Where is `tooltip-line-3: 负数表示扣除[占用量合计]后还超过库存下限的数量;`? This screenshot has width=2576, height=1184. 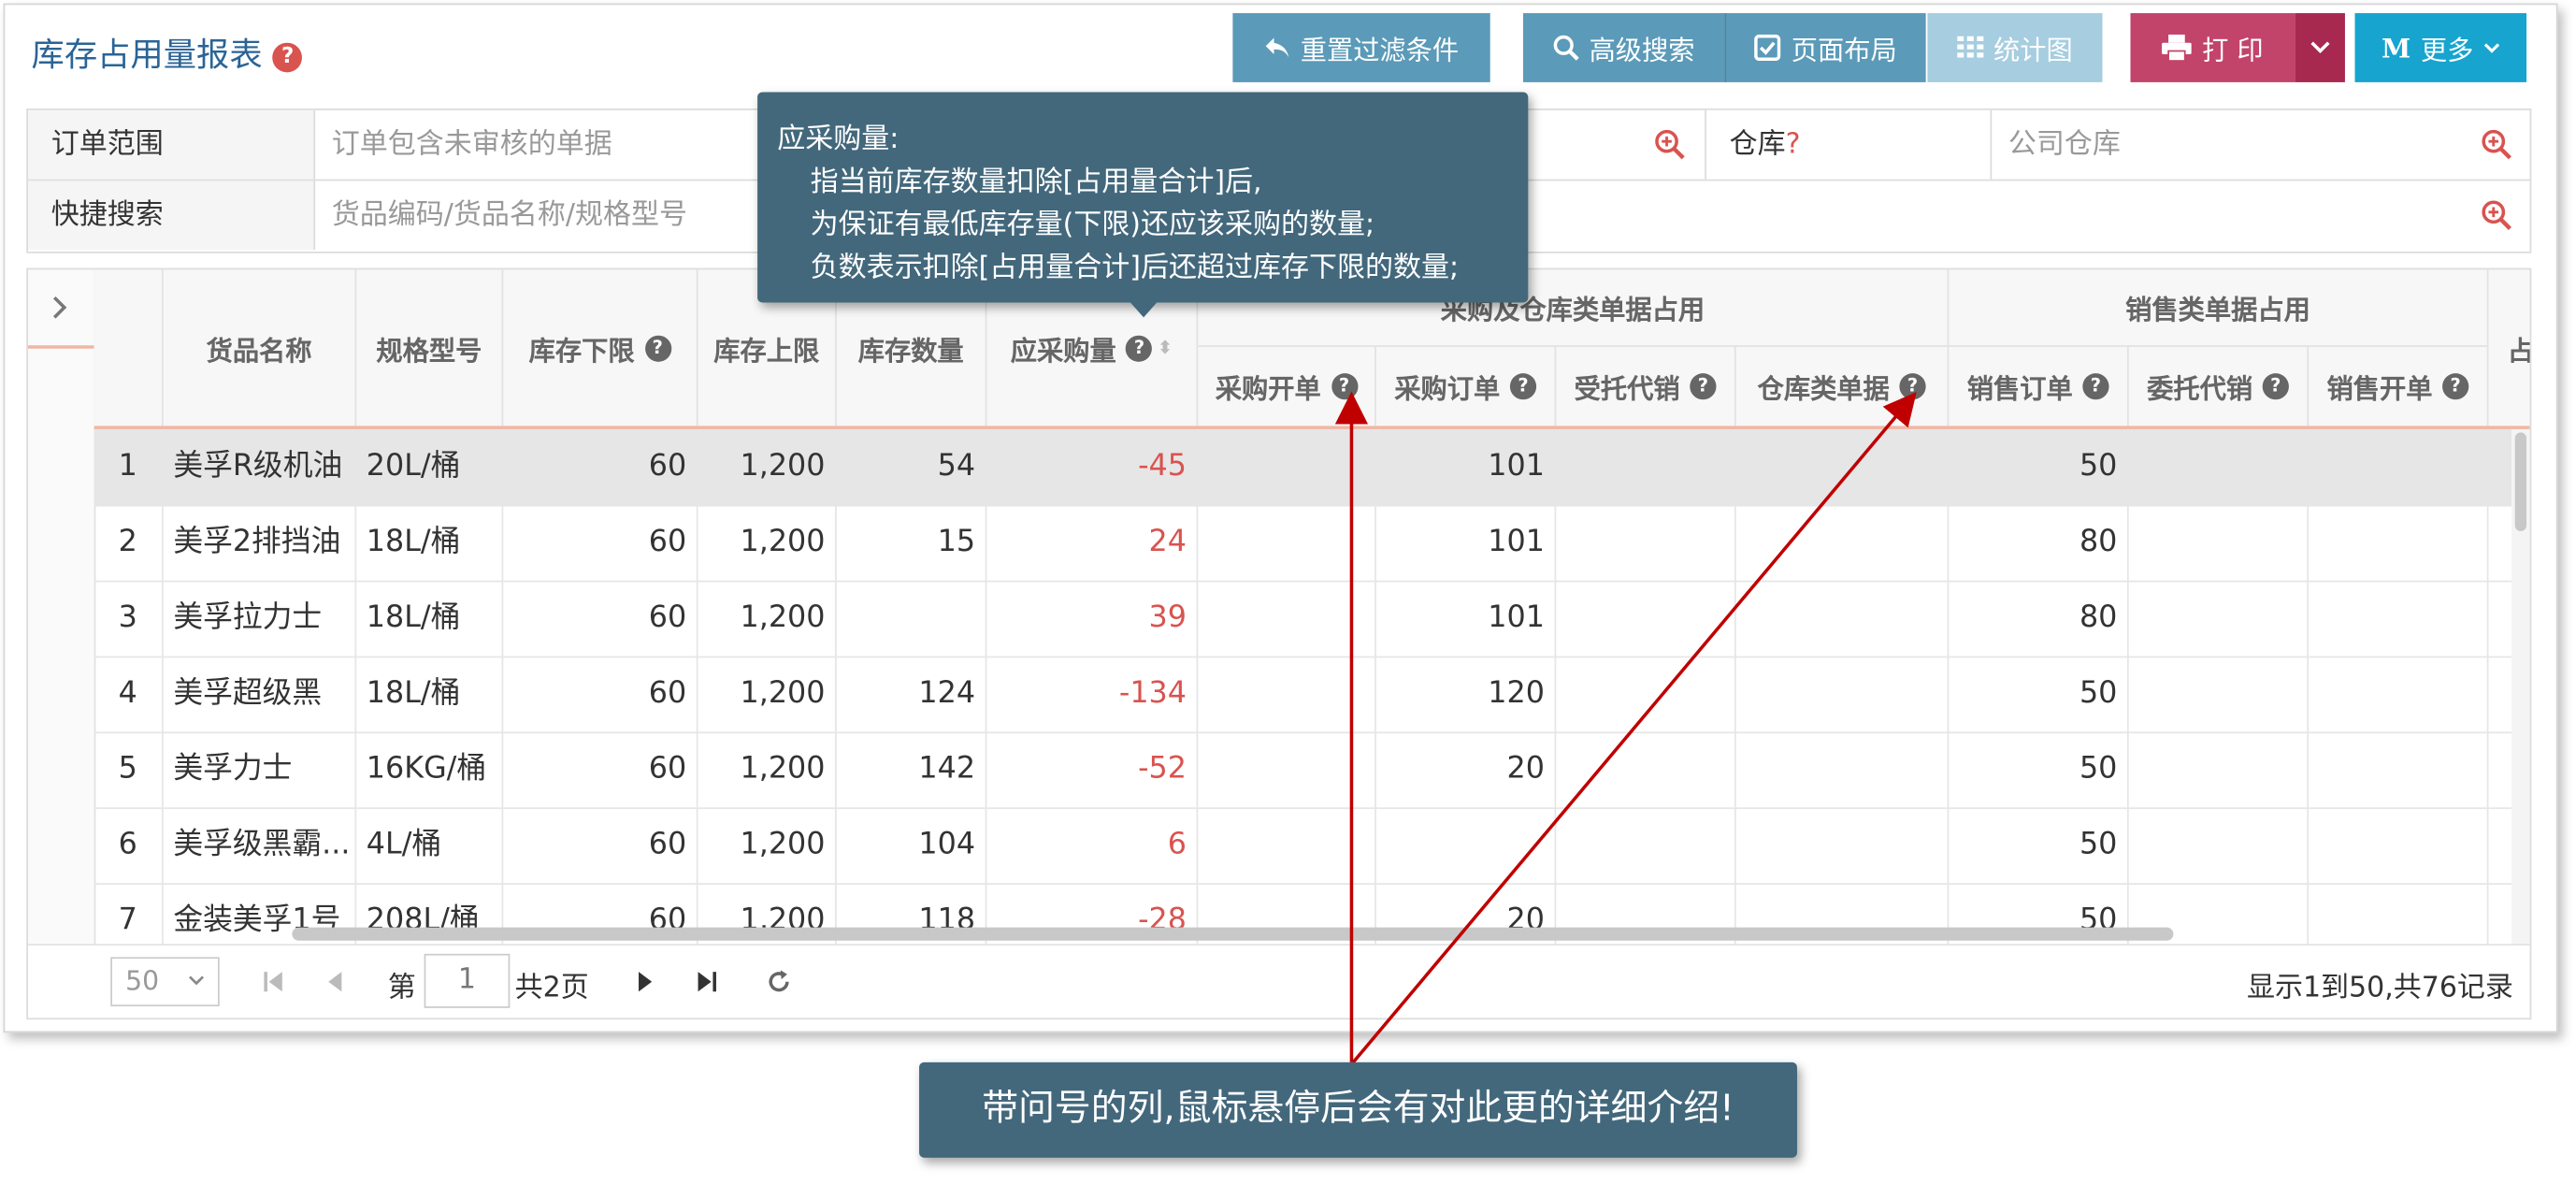 tooltip-line-3: 负数表示扣除[占用量合计]后还超过库存下限的数量; is located at coordinates (1135, 269).